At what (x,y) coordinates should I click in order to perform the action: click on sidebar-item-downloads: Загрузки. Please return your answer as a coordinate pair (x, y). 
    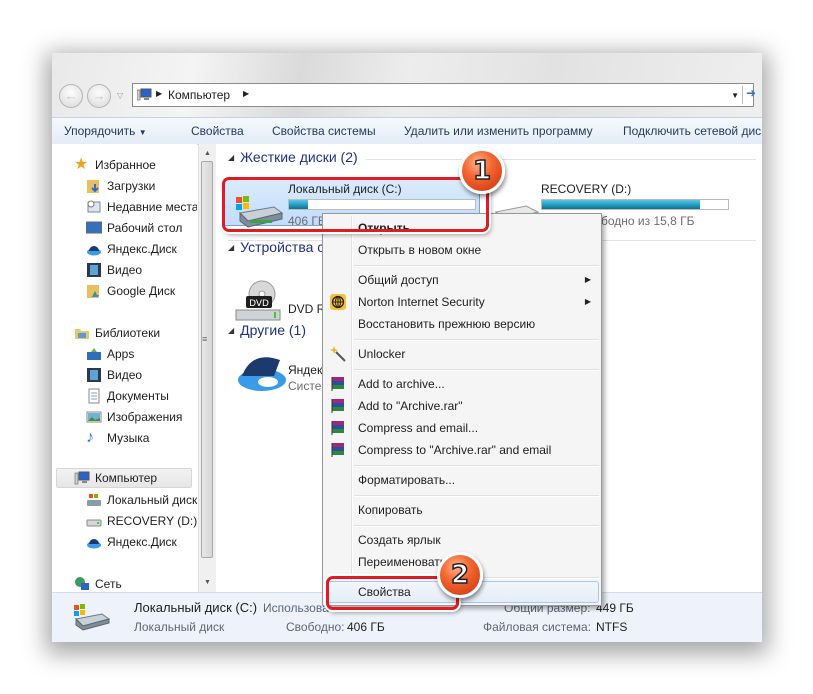
    Looking at the image, I should click on (120, 186).